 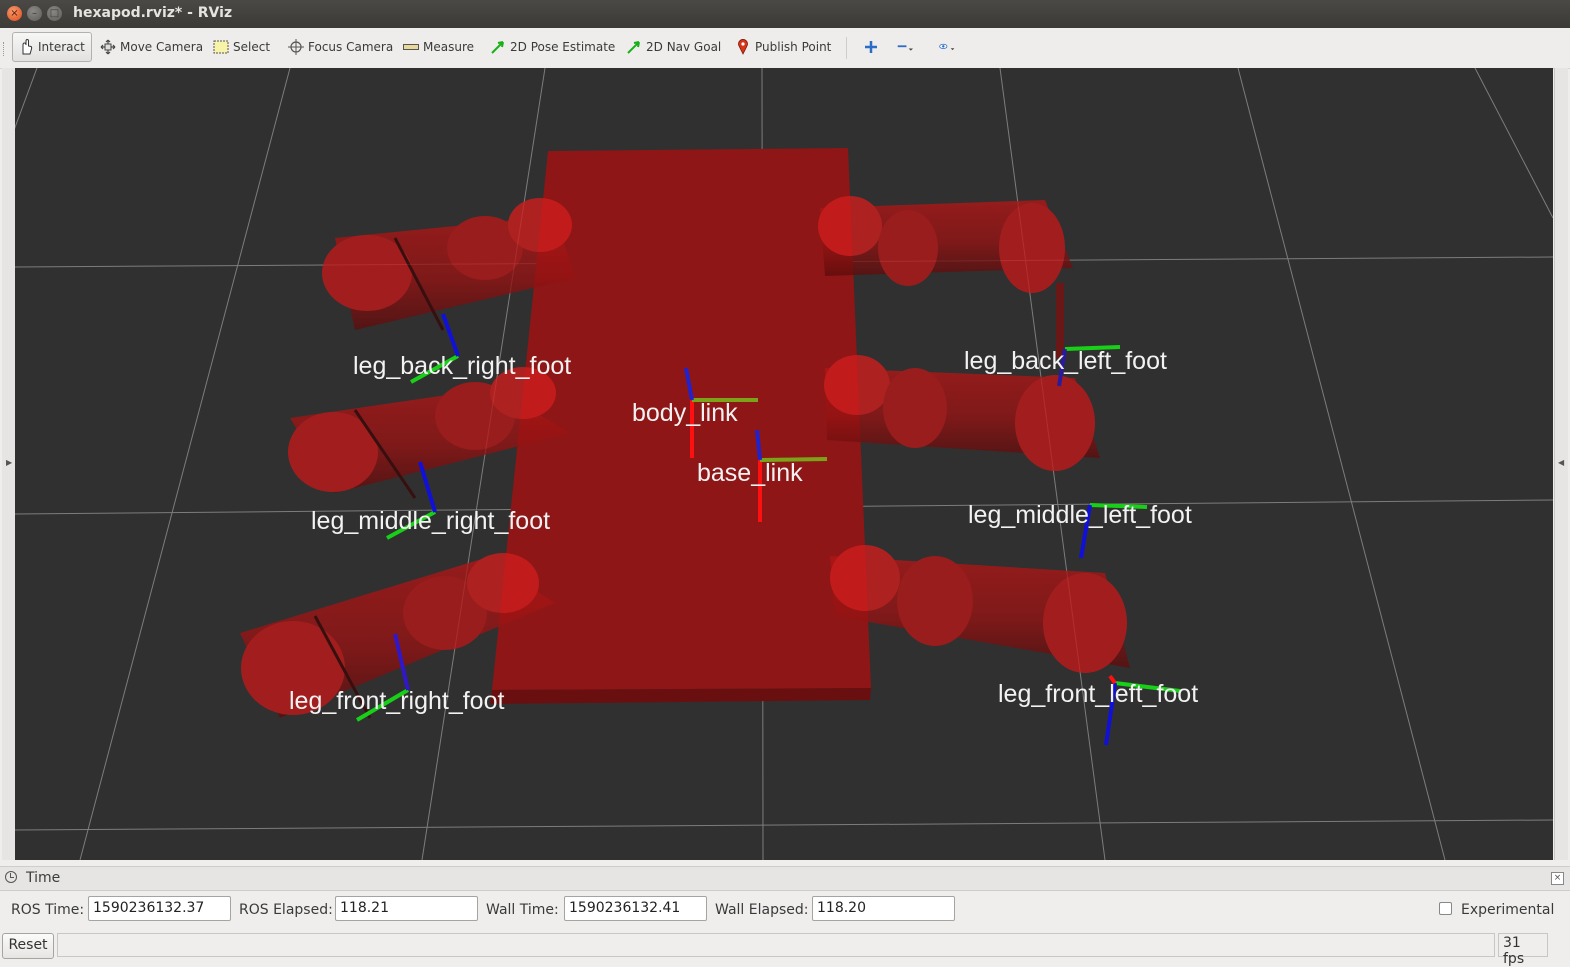 I want to click on tool-measure-label: Measure, so click(x=448, y=47).